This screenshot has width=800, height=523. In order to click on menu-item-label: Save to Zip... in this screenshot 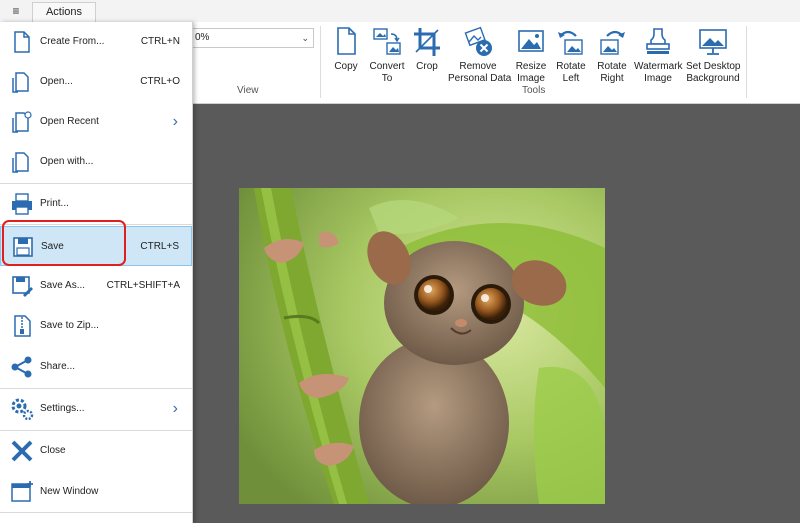, I will do `click(69, 325)`.